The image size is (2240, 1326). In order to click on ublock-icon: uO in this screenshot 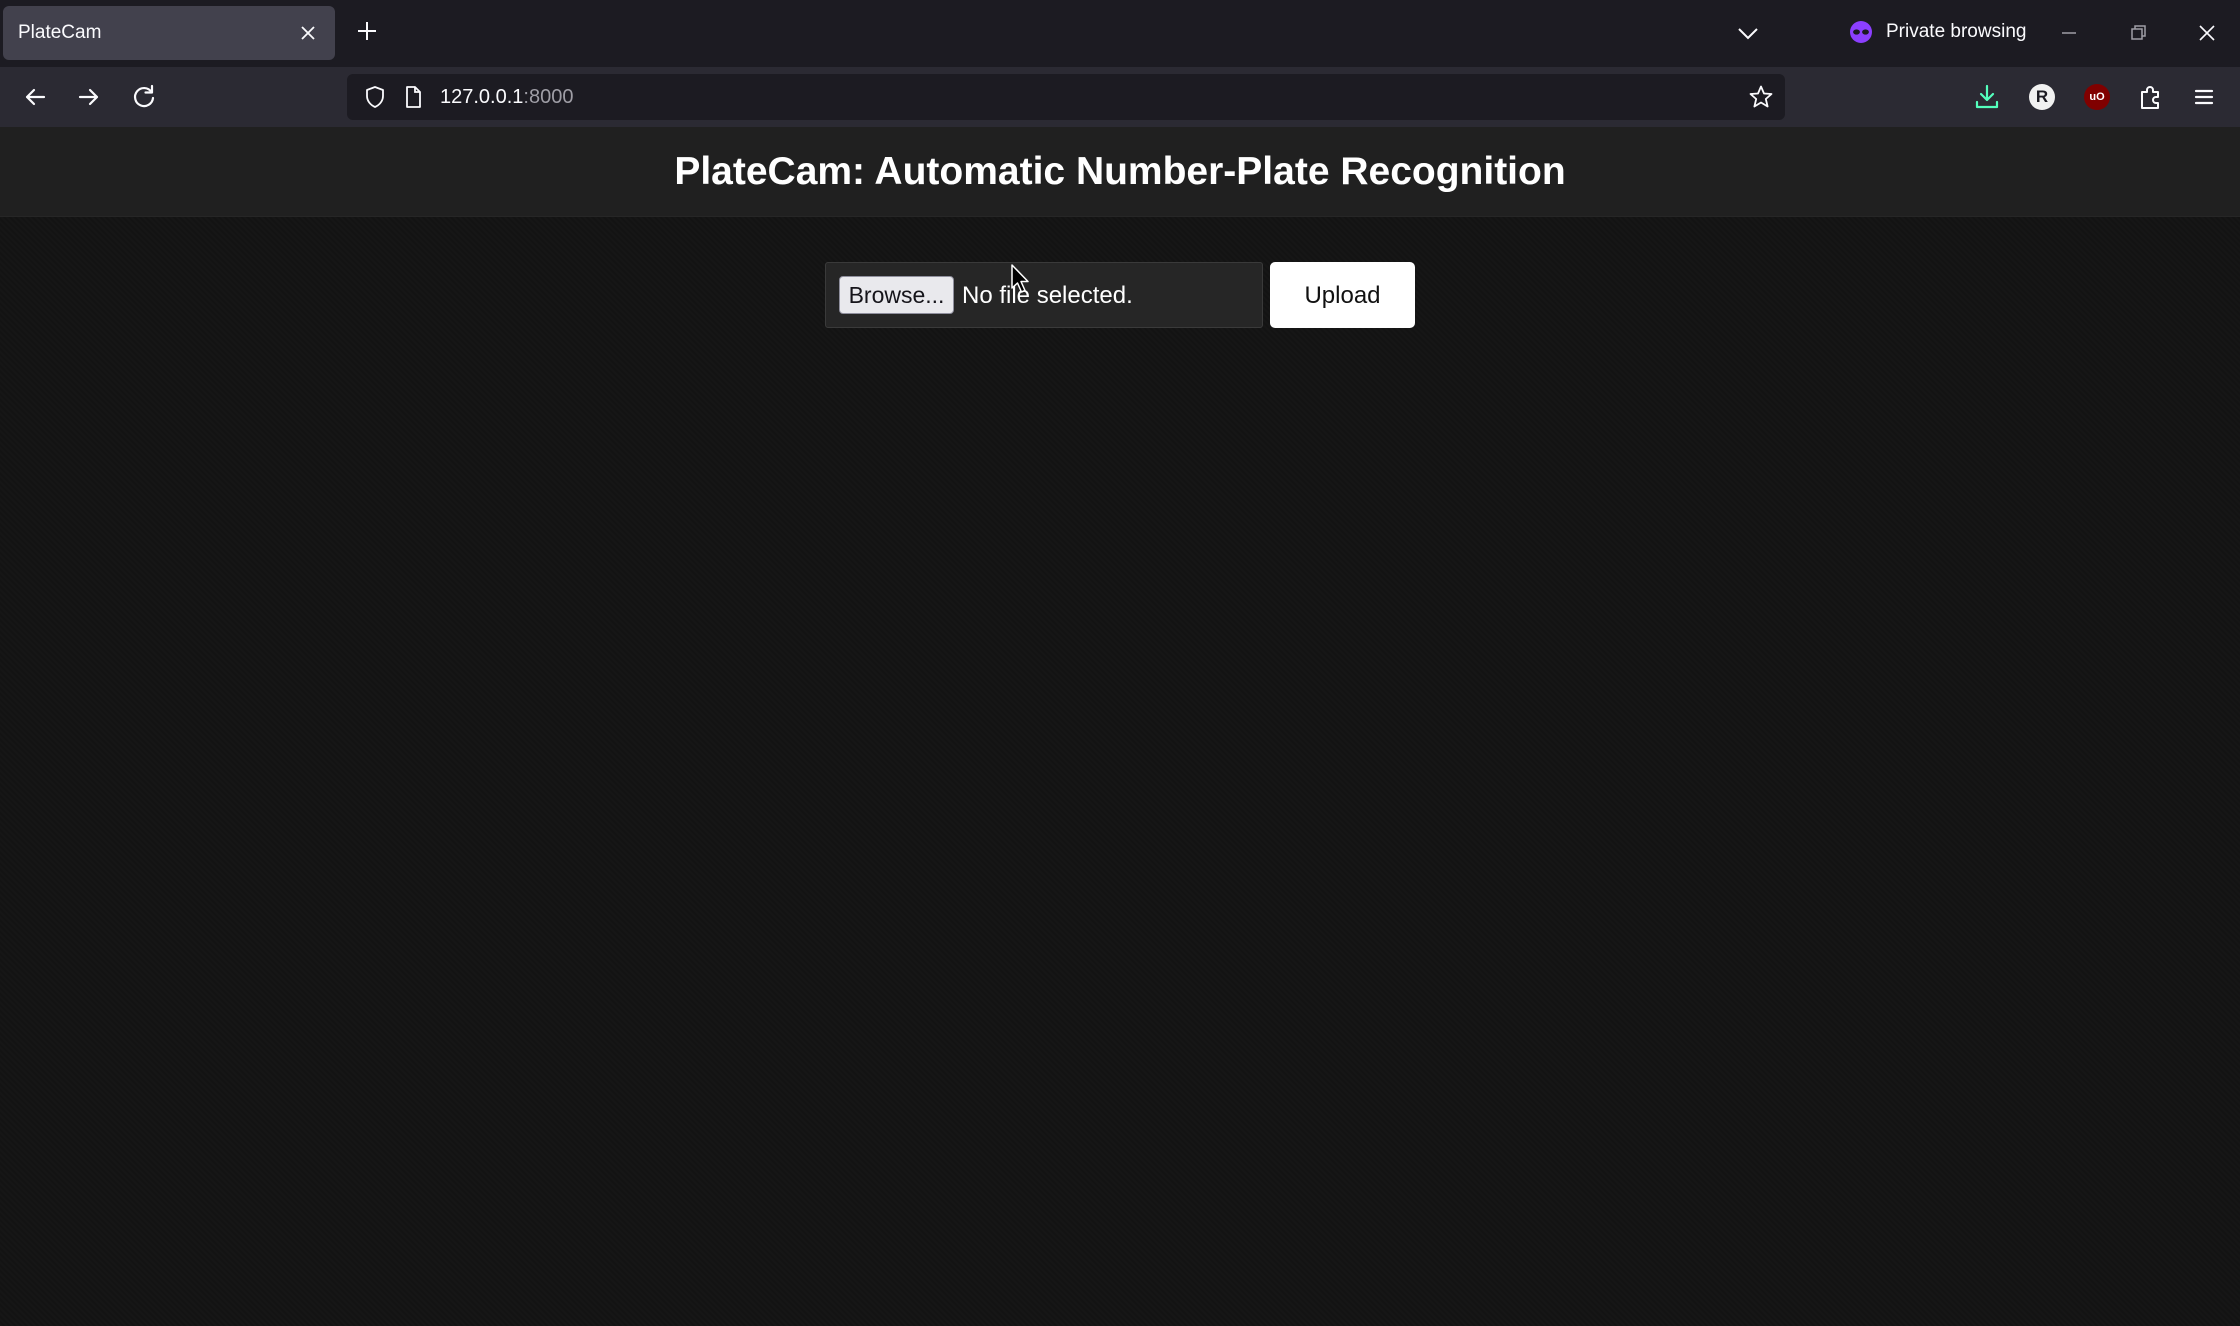, I will do `click(2097, 97)`.